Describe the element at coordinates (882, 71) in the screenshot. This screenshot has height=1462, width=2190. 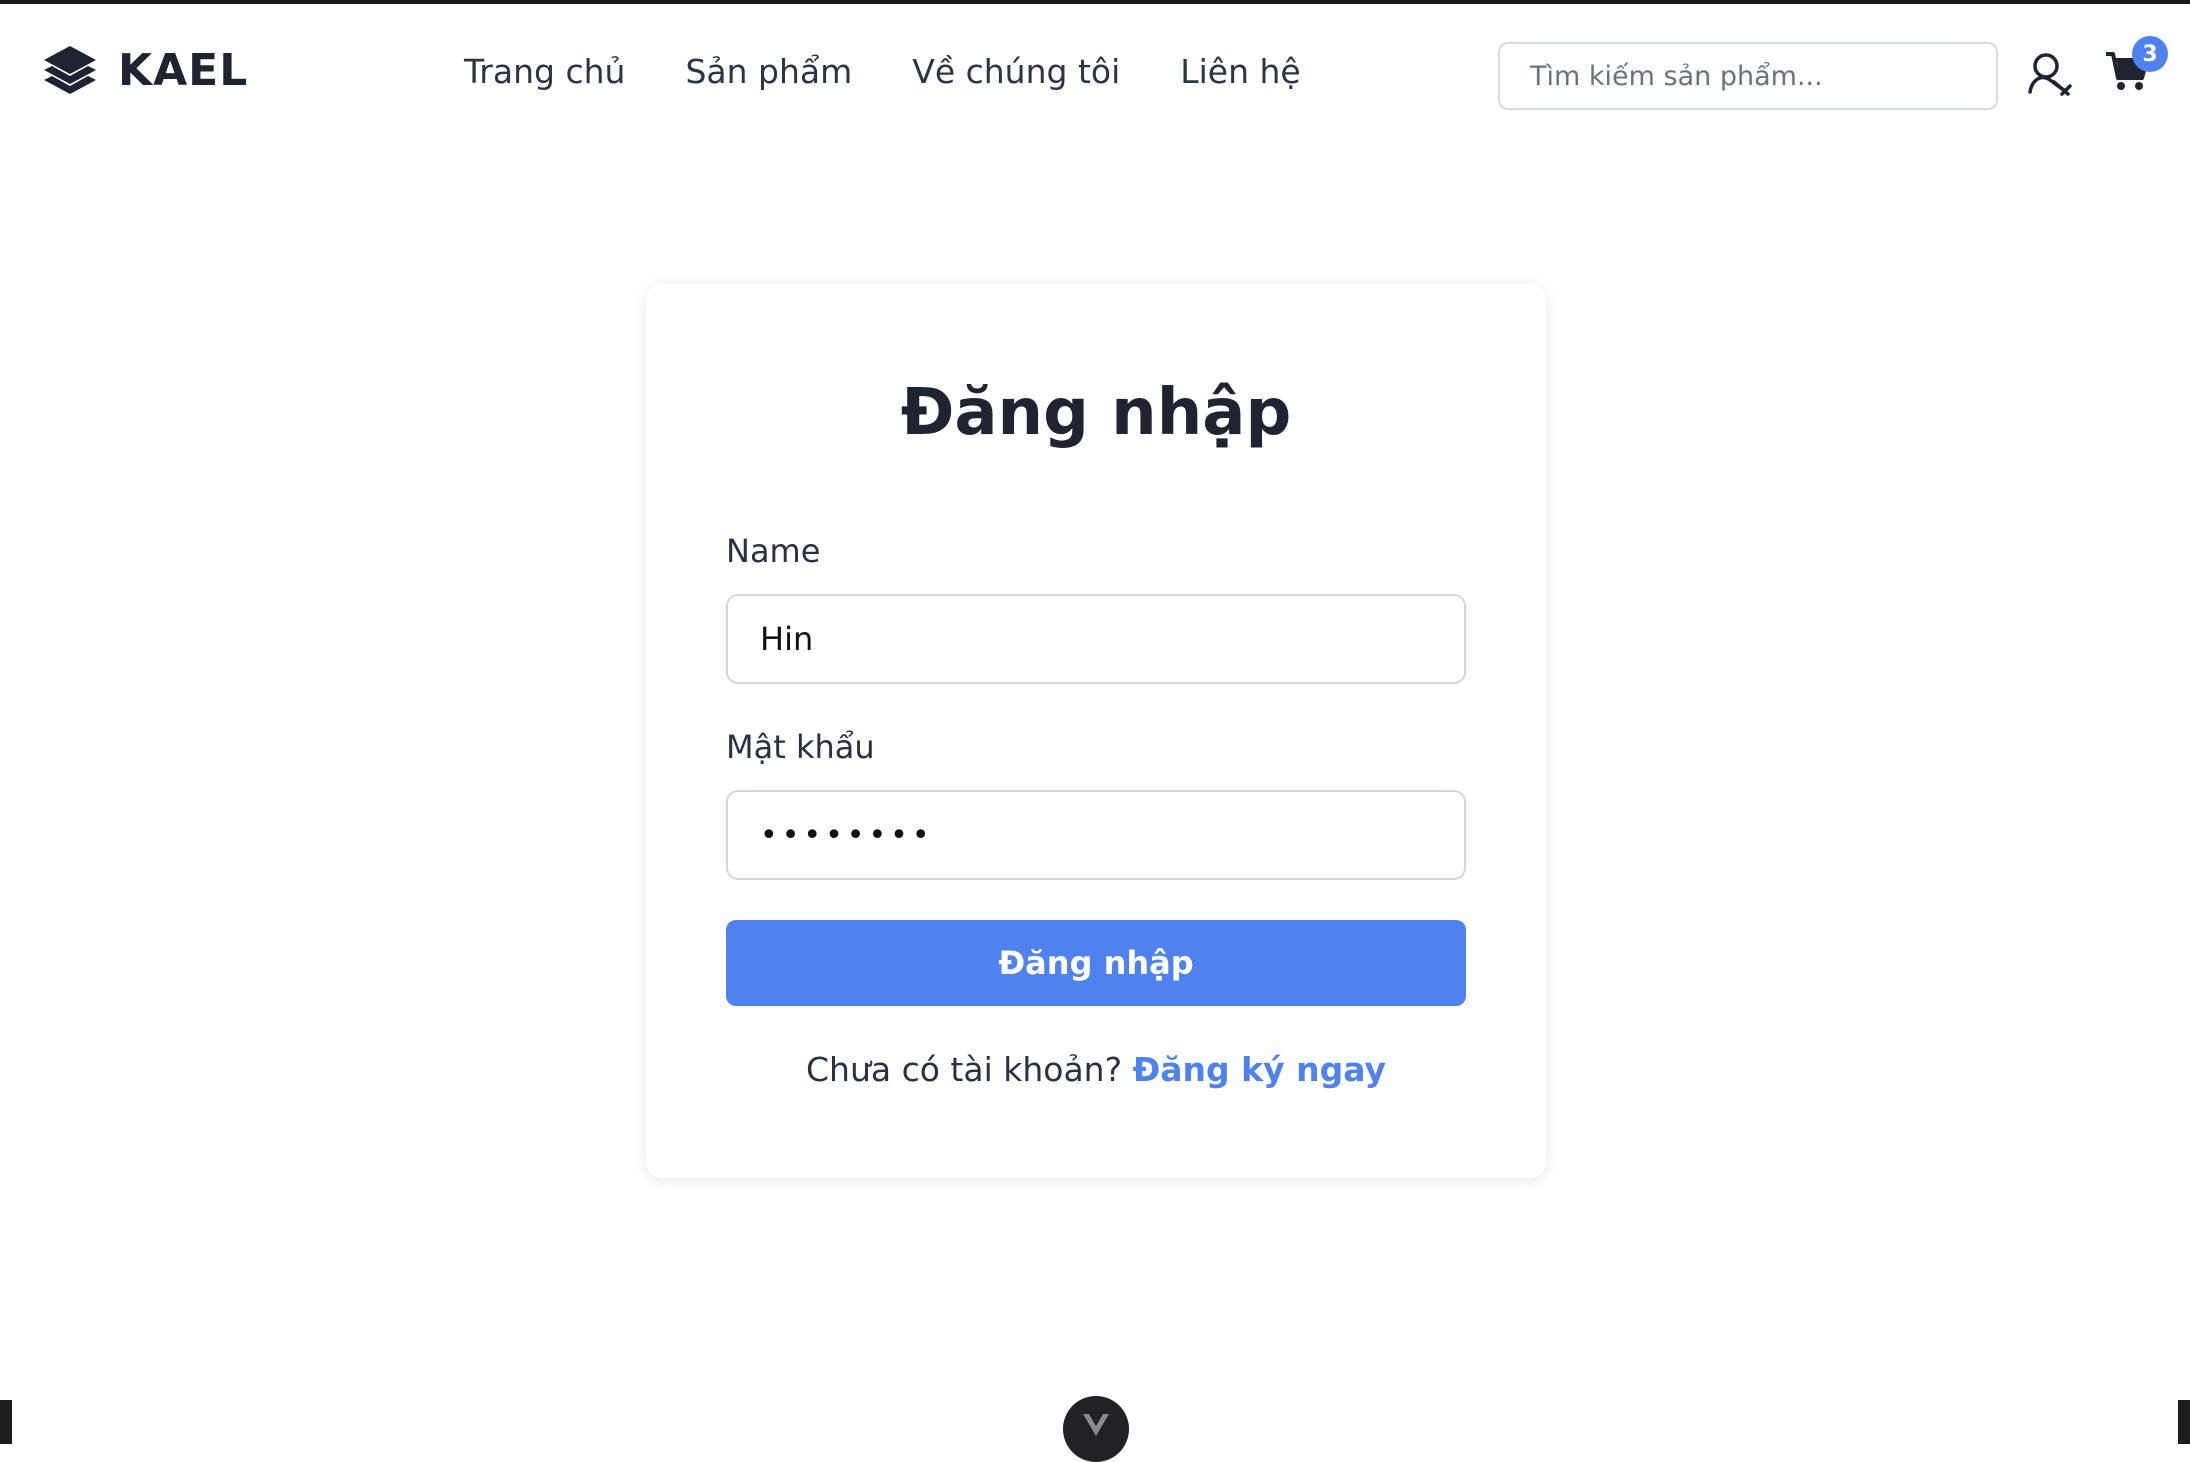
I see `main-nav: Trang chủ Sản phẩm Về chúng tôi Liên hệ` at that location.